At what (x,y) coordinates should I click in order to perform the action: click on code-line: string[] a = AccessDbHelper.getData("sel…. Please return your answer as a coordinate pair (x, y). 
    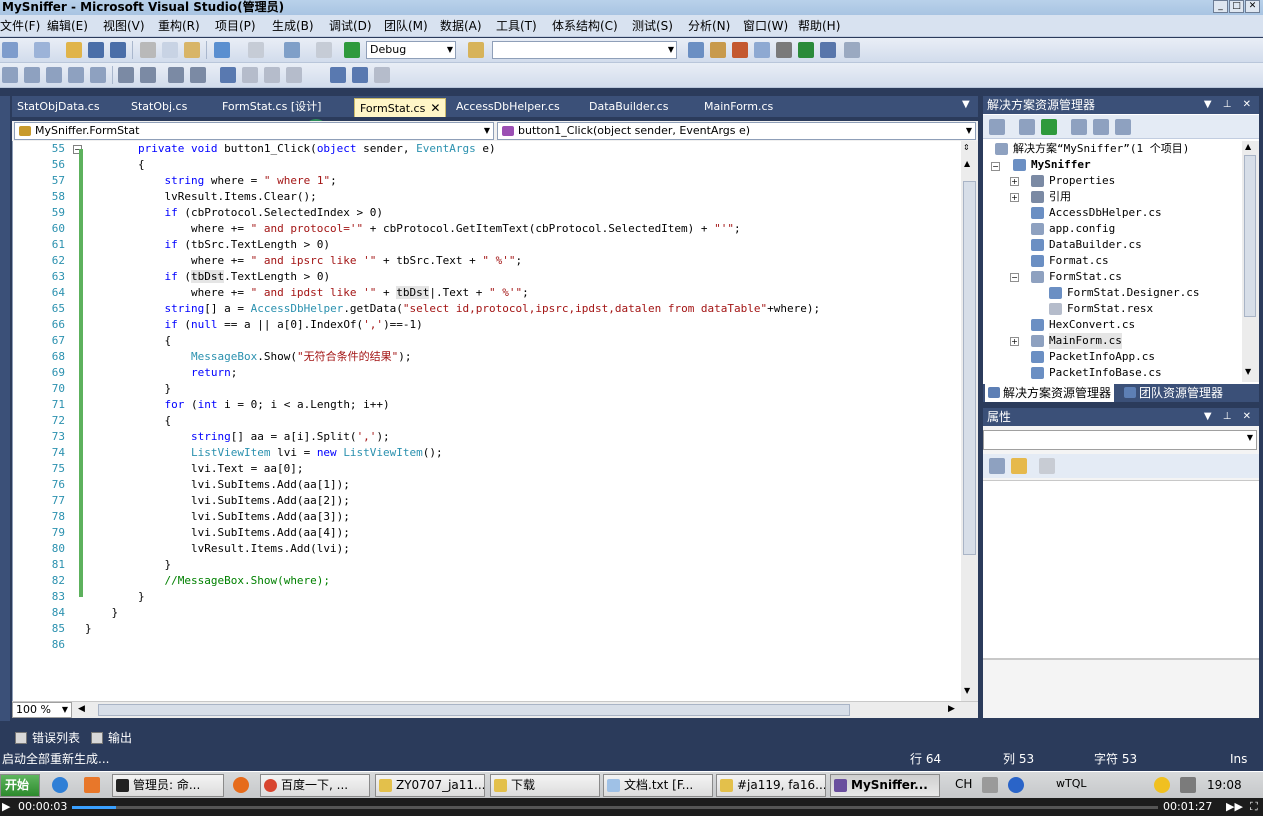
    Looking at the image, I should click on (452, 309).